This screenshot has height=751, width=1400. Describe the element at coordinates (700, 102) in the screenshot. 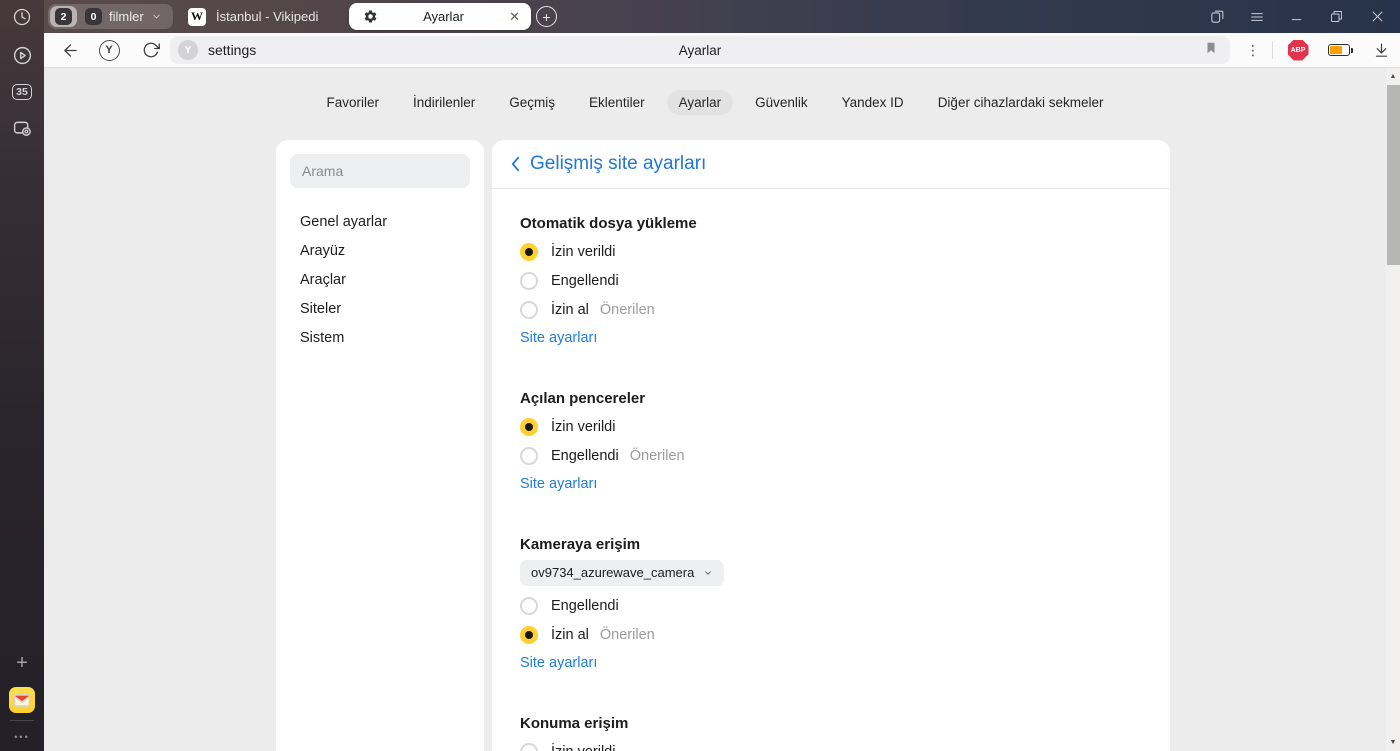

I see `settings-nav-item-active: Ayarlar` at that location.